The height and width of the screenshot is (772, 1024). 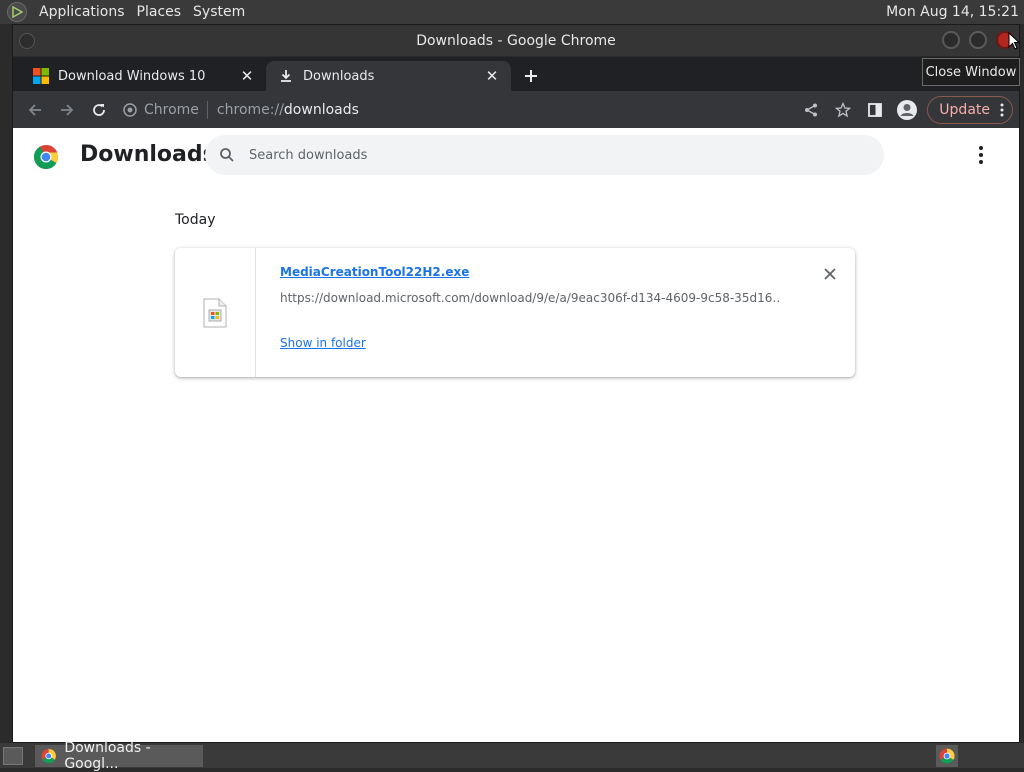 What do you see at coordinates (148, 154) in the screenshot?
I see `page-title: Downloads` at bounding box center [148, 154].